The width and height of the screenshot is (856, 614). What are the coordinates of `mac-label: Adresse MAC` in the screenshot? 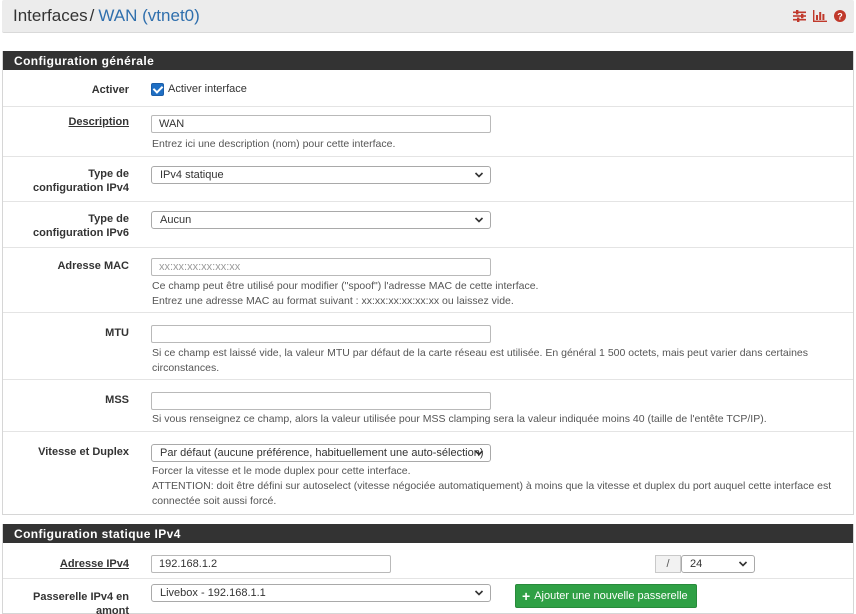 It's located at (93, 266).